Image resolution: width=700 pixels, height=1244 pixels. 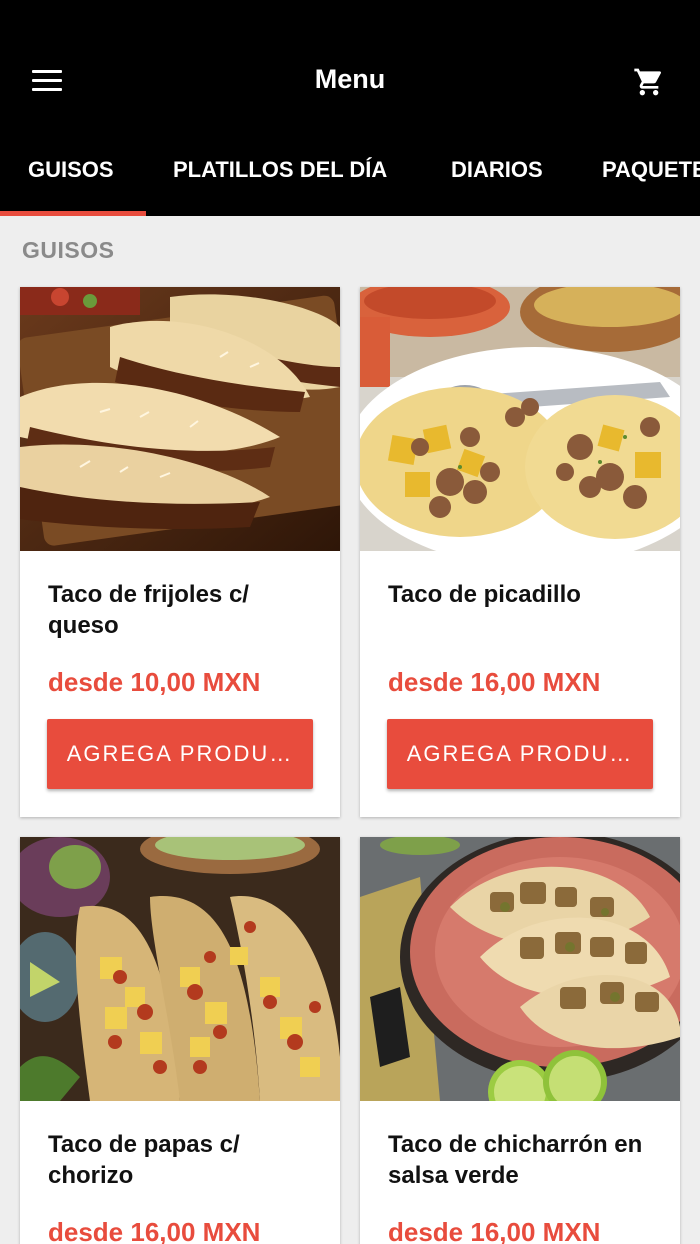 I want to click on shopping-cart-icon, so click(x=650, y=82).